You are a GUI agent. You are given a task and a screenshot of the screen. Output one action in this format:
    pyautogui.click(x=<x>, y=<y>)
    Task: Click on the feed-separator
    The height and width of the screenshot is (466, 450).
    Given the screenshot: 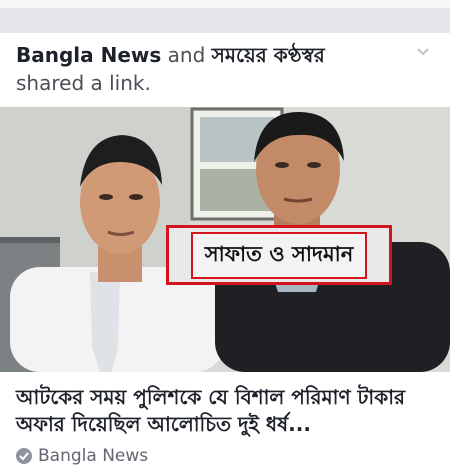 What is the action you would take?
    pyautogui.click(x=225, y=16)
    